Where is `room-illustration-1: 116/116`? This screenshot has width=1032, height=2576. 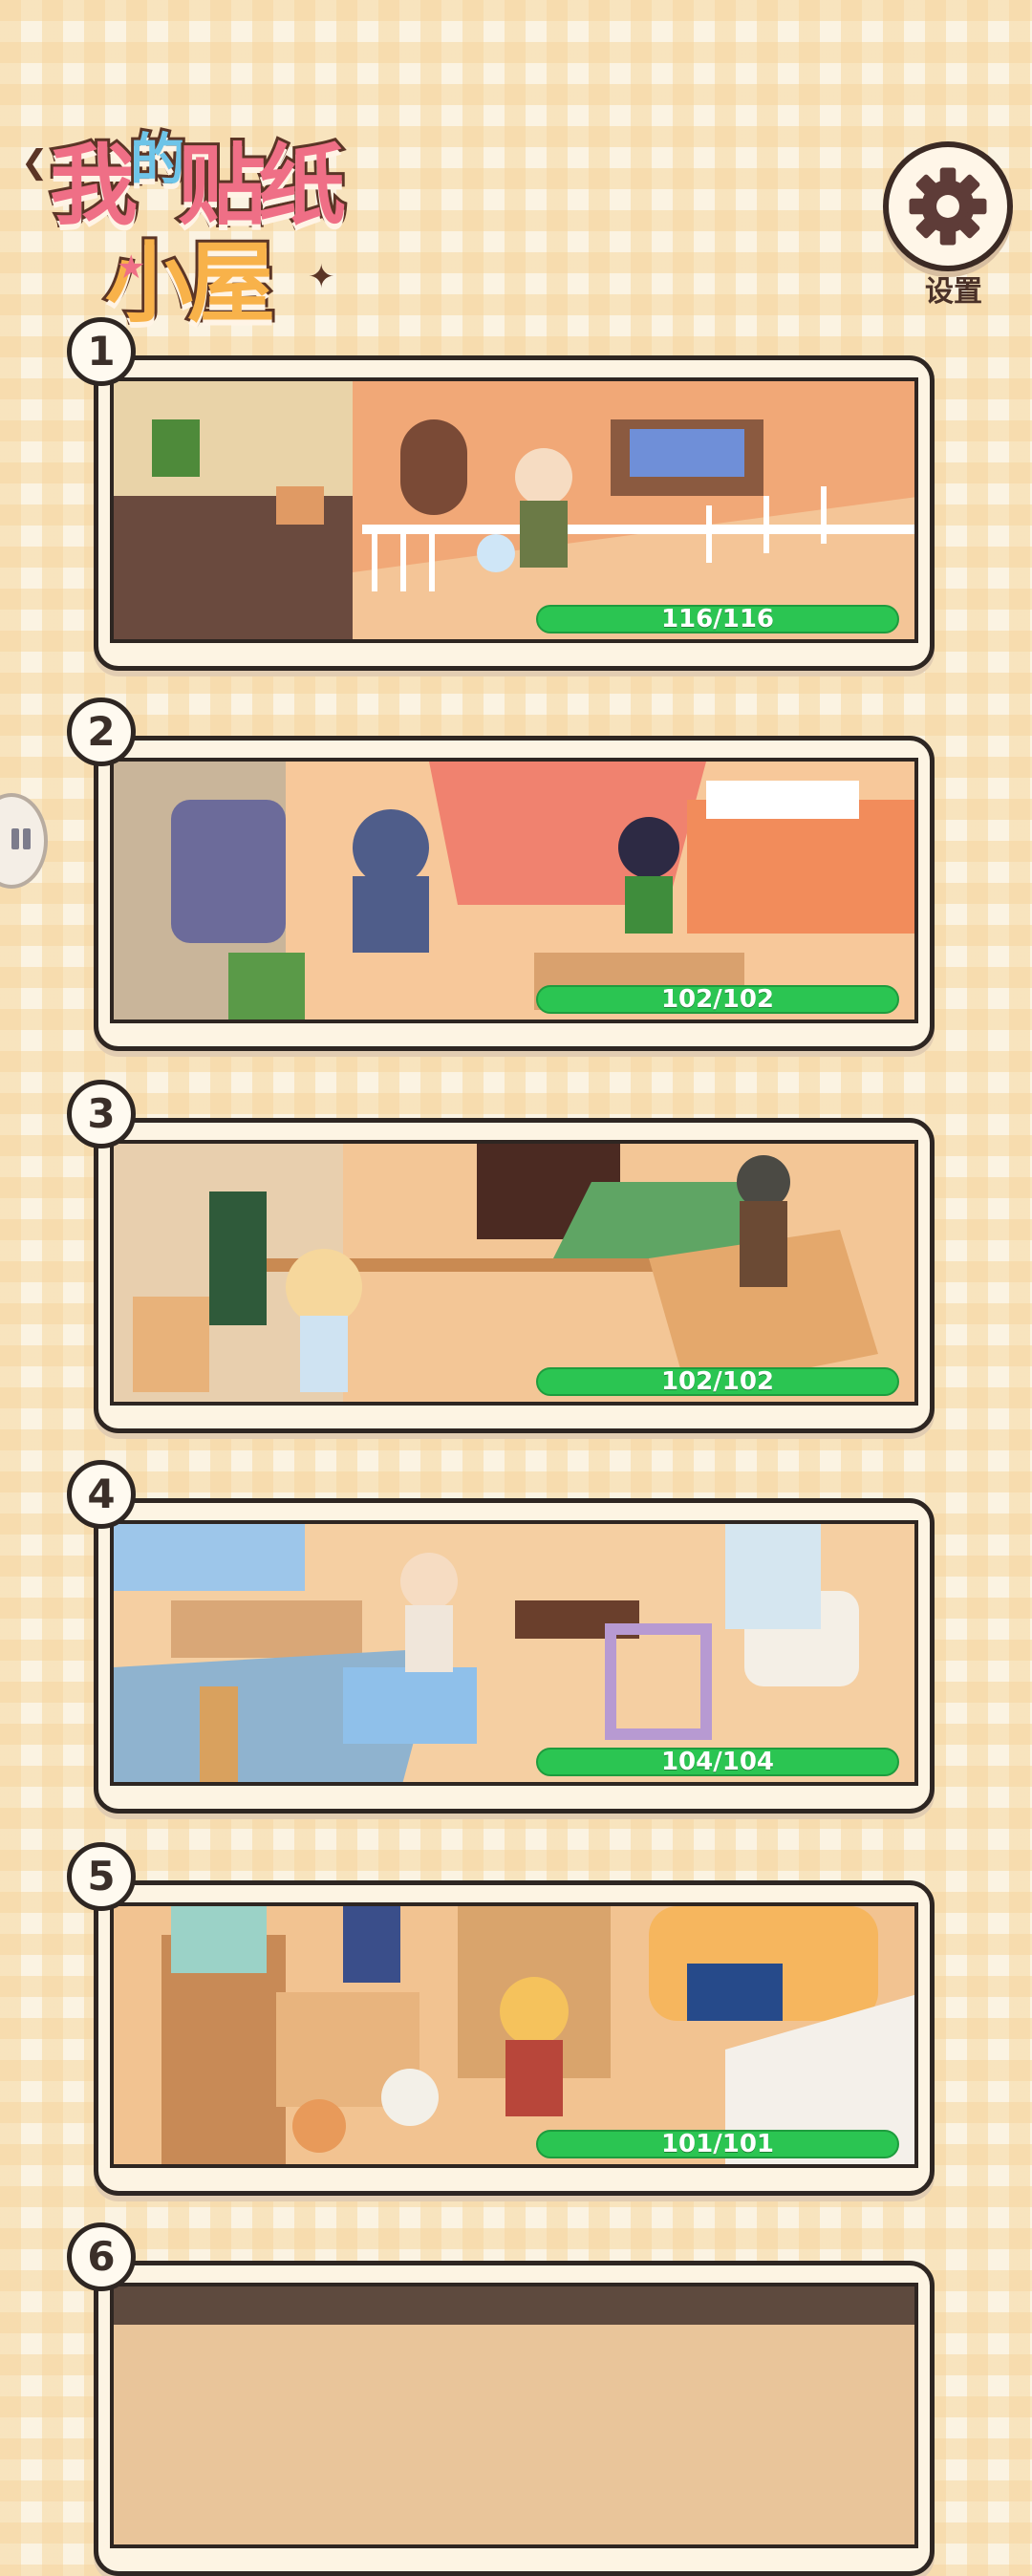
room-illustration-1: 116/116 is located at coordinates (514, 510).